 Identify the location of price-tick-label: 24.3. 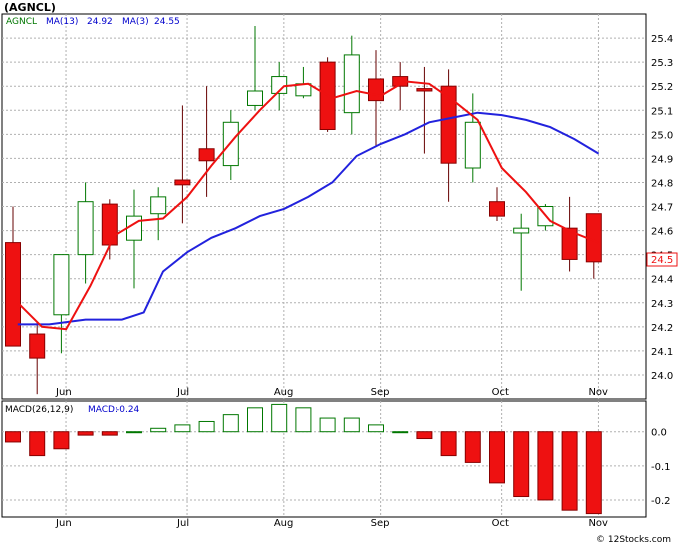
(662, 304).